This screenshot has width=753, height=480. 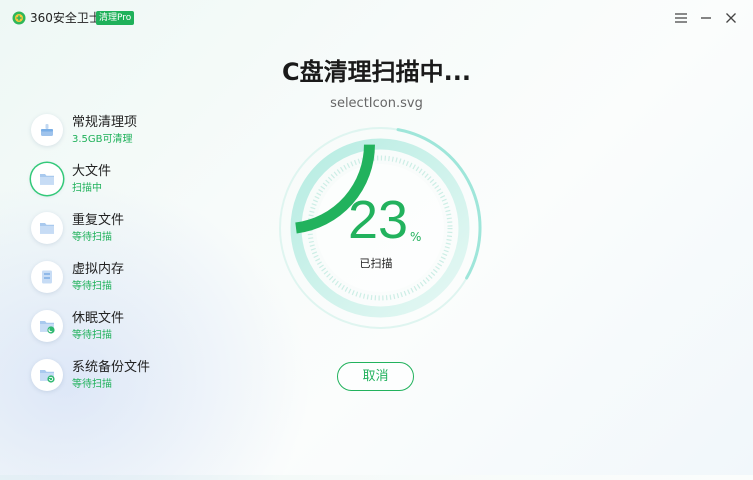 I want to click on minimize-button, so click(x=706, y=18).